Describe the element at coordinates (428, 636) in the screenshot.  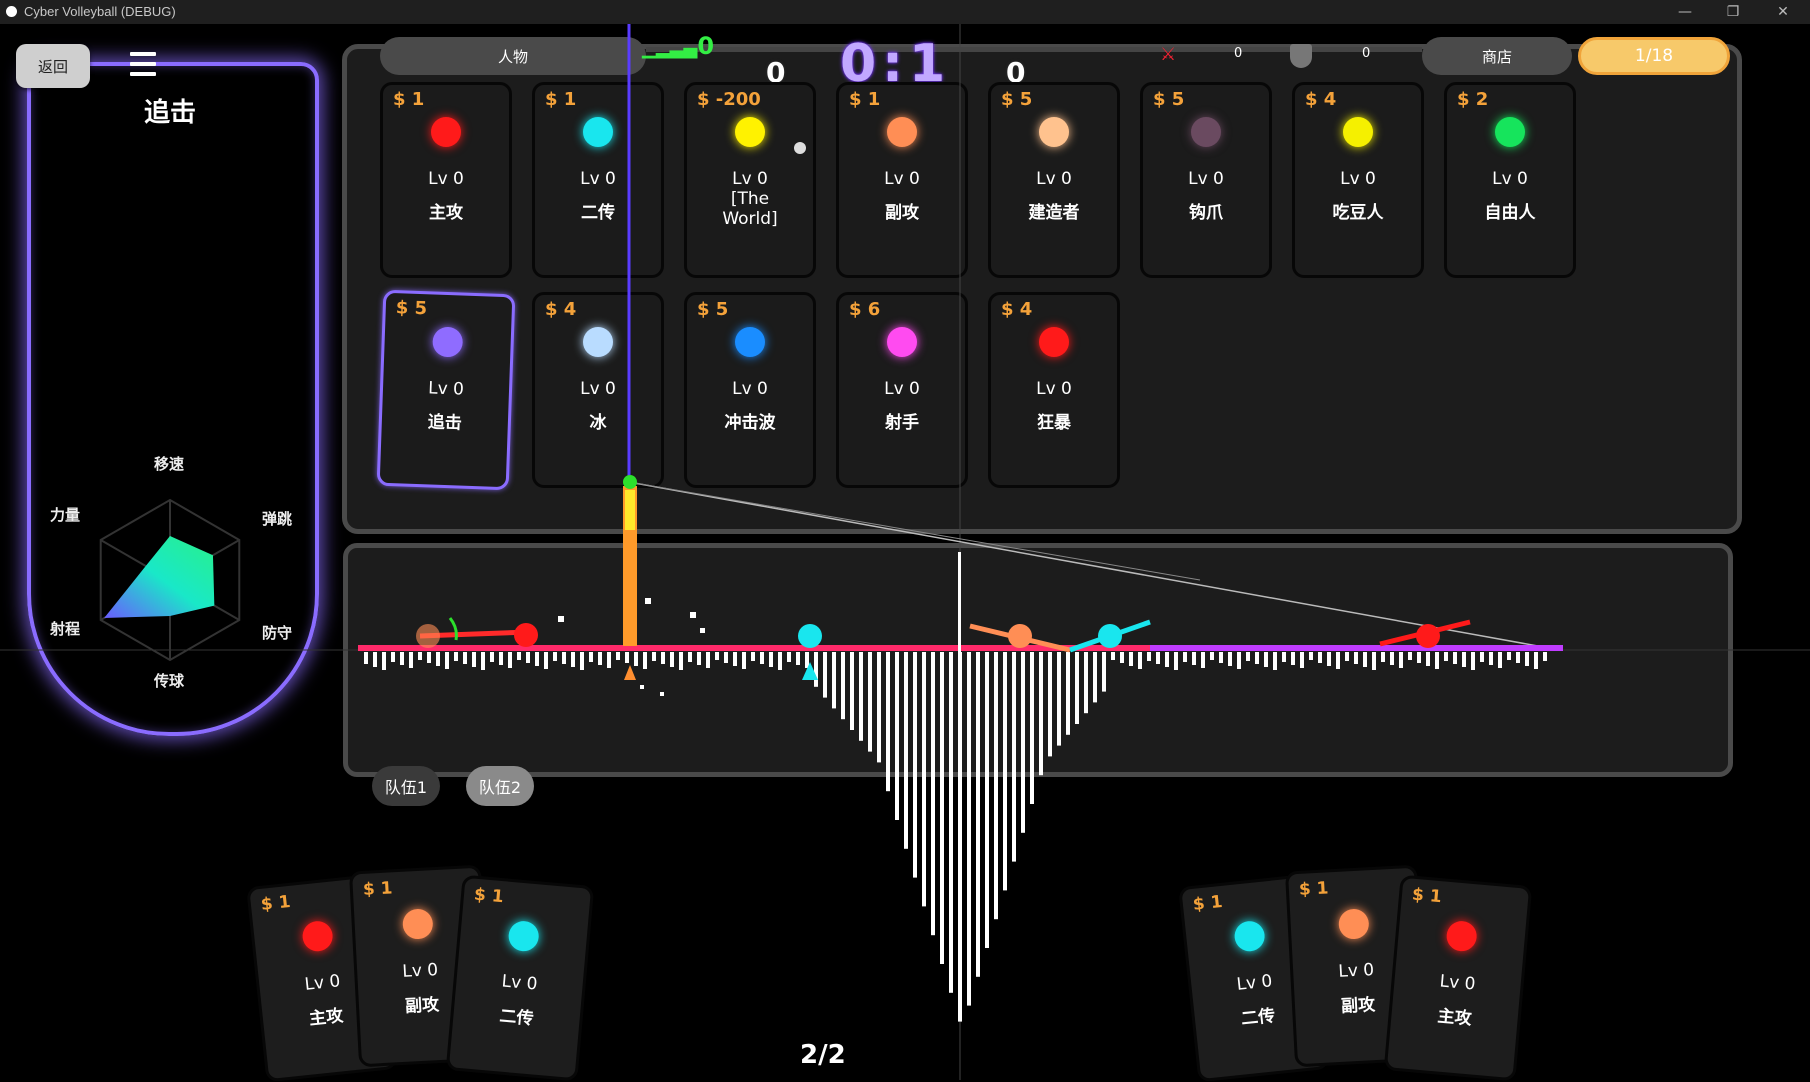
I see `player-blue-team-attacker` at that location.